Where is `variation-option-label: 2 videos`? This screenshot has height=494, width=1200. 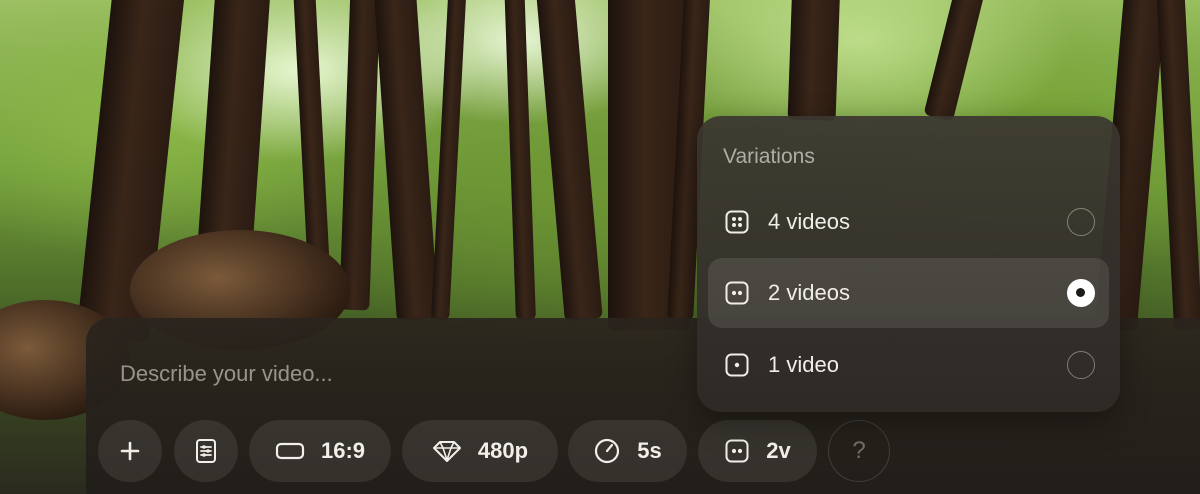 variation-option-label: 2 videos is located at coordinates (809, 292).